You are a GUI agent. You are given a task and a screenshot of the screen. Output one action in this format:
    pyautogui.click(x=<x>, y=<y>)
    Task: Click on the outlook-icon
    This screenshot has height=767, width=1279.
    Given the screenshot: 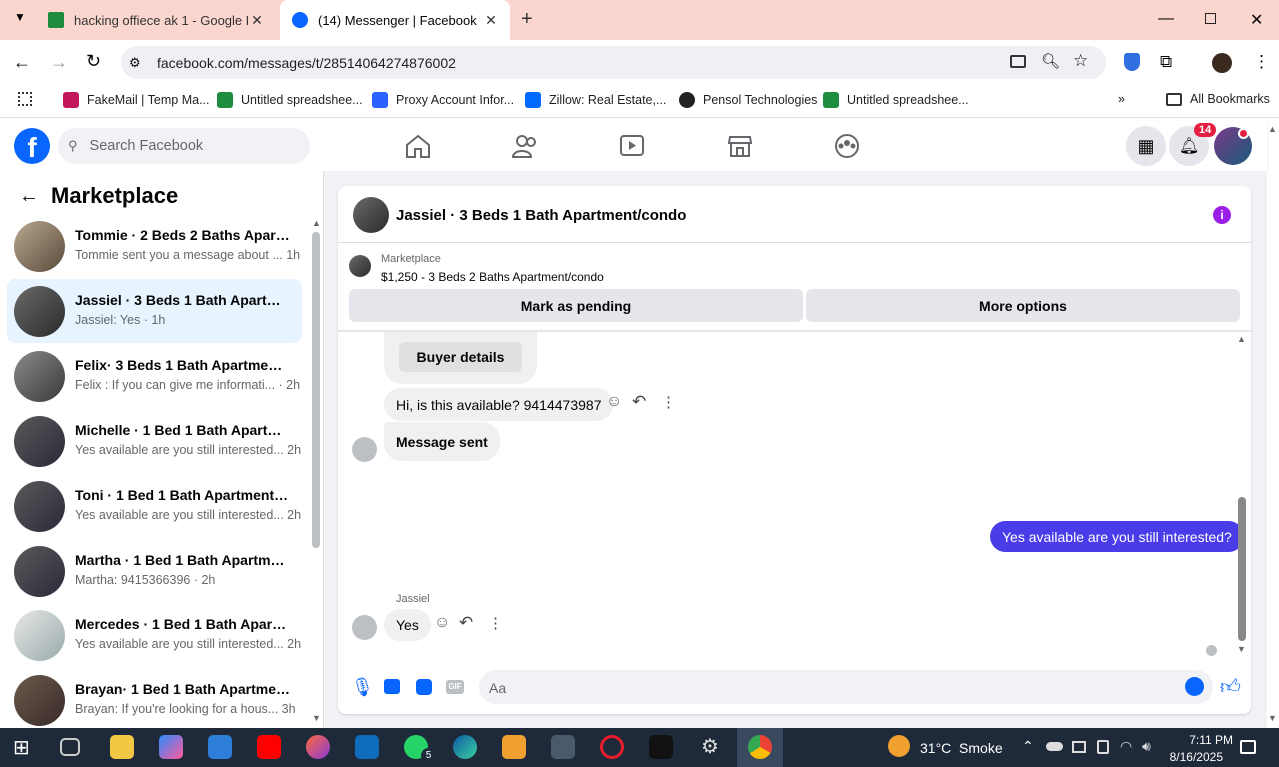 What is the action you would take?
    pyautogui.click(x=367, y=747)
    